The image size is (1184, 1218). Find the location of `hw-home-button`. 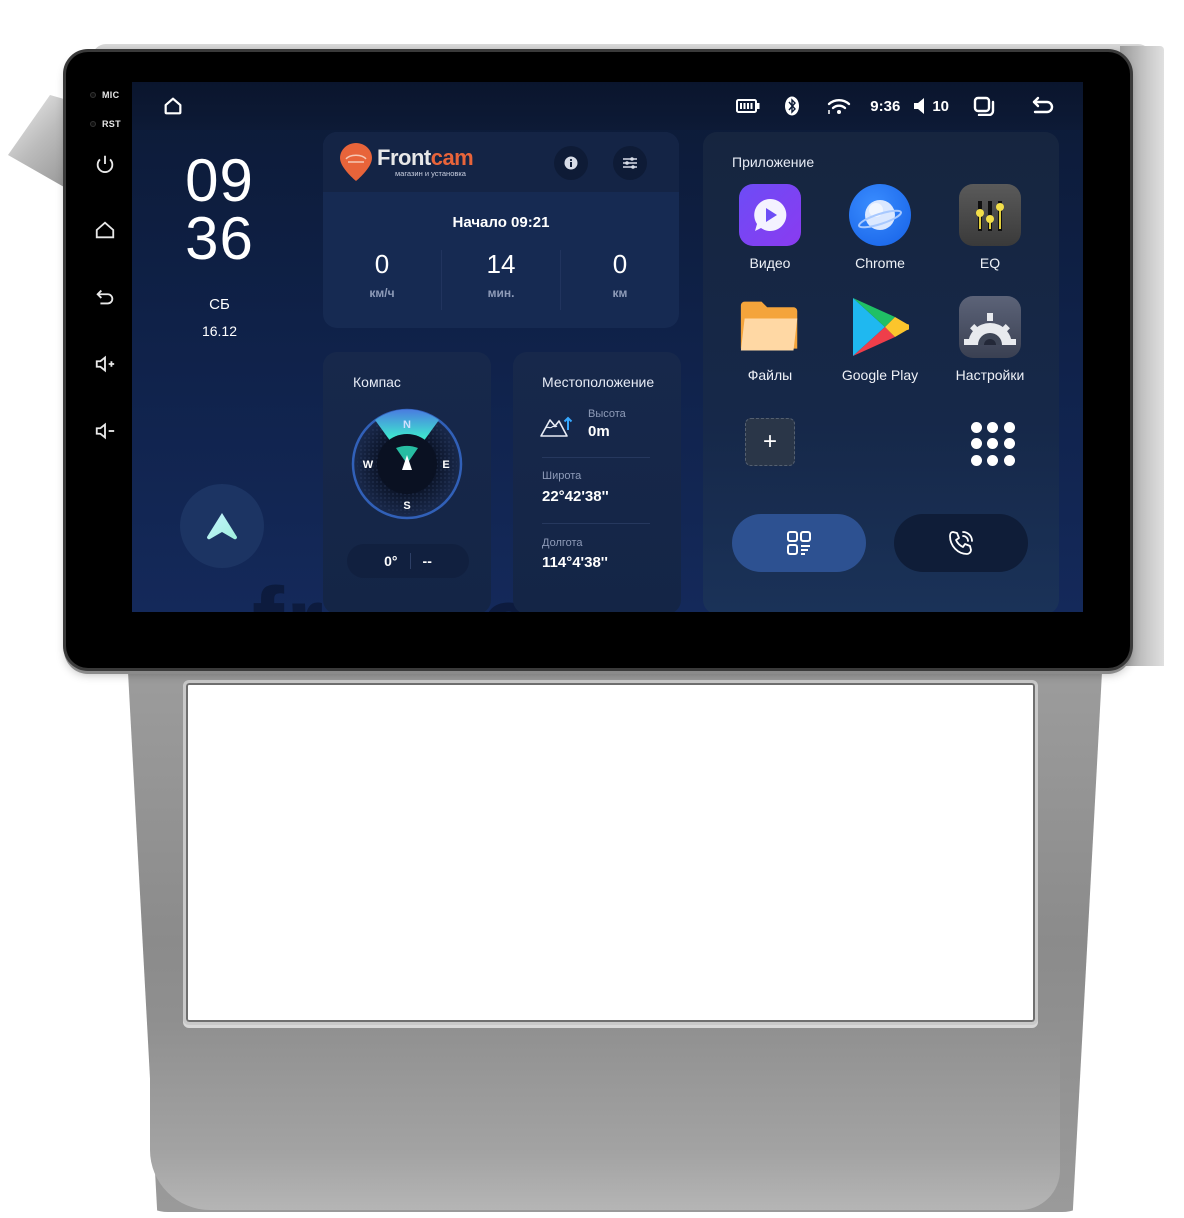

hw-home-button is located at coordinates (105, 230).